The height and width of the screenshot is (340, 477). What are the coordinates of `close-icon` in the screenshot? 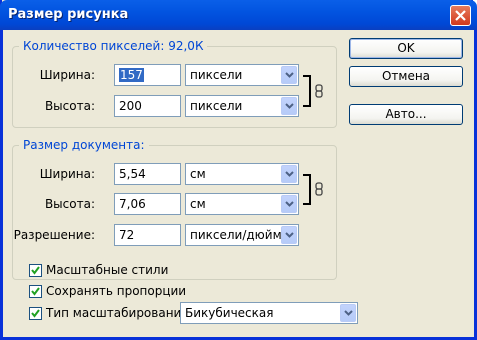 It's located at (460, 15).